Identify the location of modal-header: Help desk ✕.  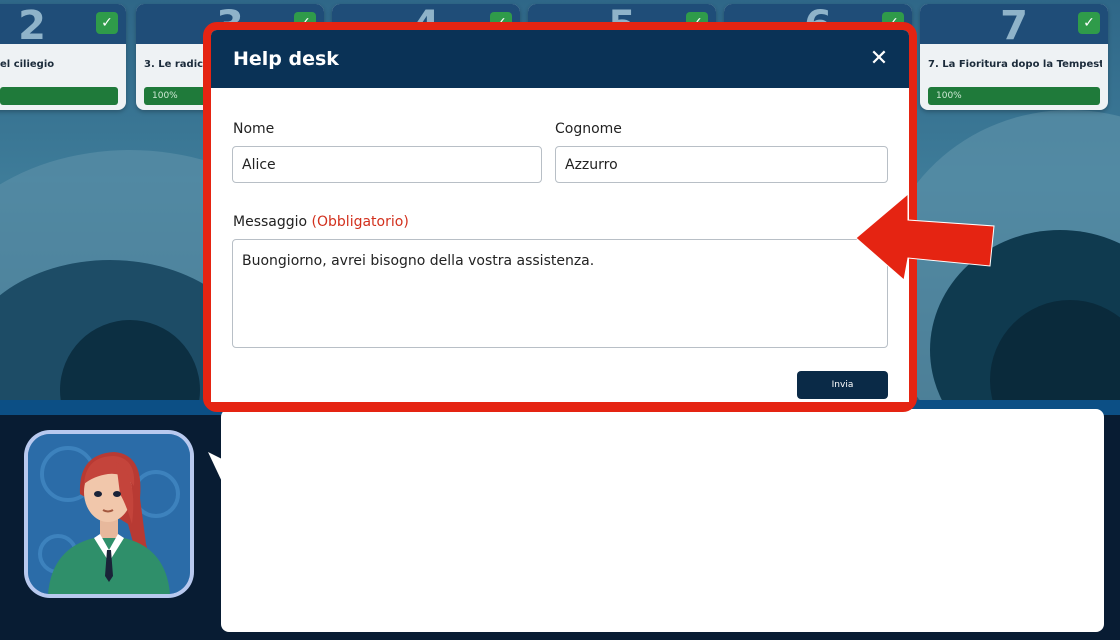
(560, 59).